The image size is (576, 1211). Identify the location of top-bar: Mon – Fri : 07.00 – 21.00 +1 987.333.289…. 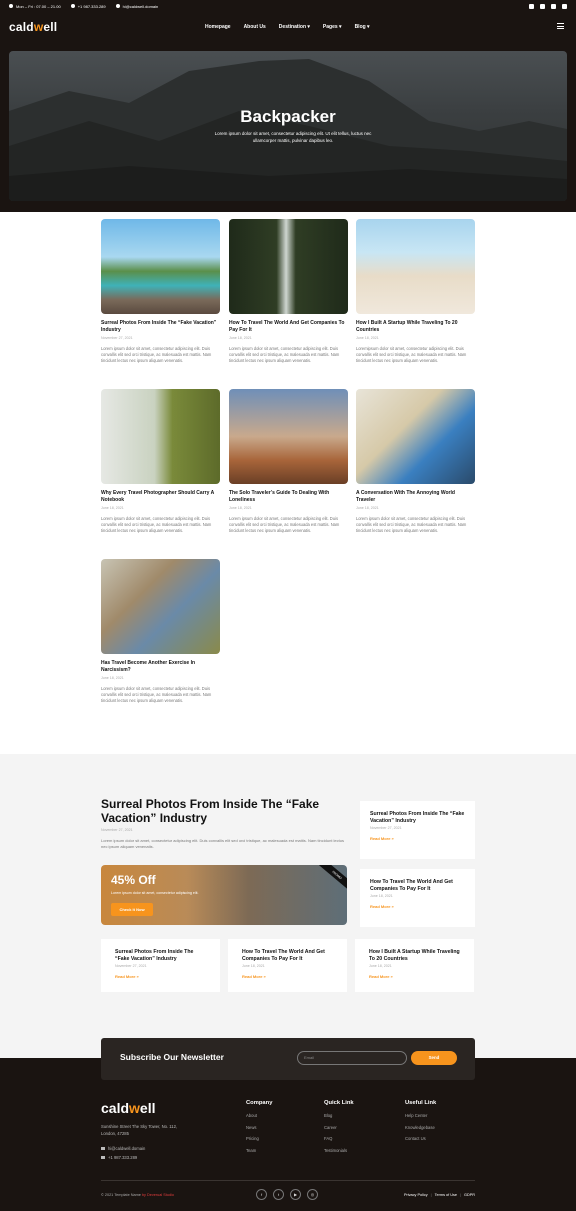
(288, 6).